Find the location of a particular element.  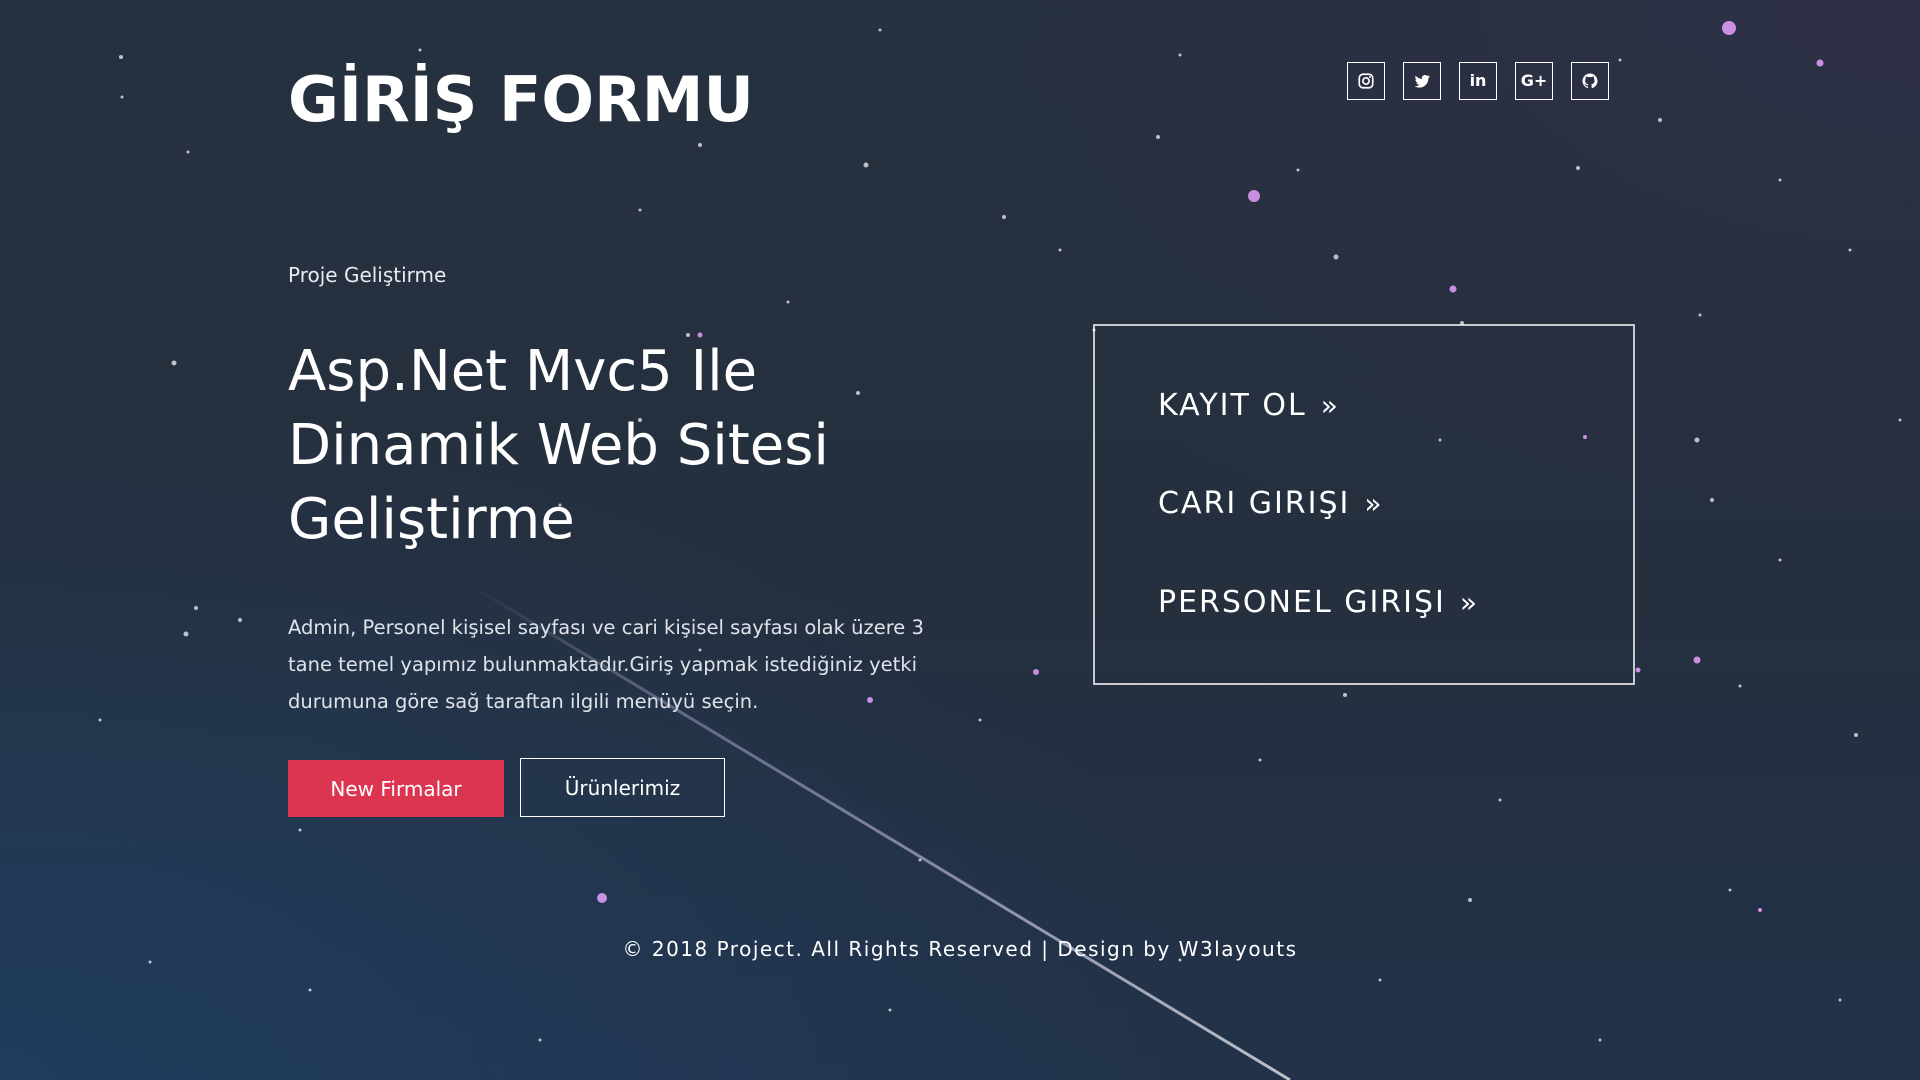

register-link: KAYIT OL » is located at coordinates (1249, 405).